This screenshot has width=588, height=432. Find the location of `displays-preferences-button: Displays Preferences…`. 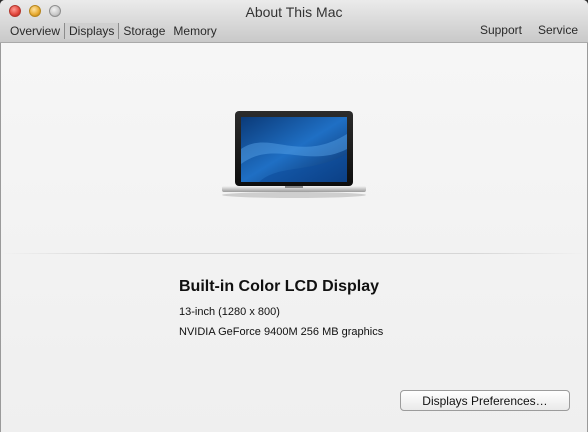

displays-preferences-button: Displays Preferences… is located at coordinates (485, 400).